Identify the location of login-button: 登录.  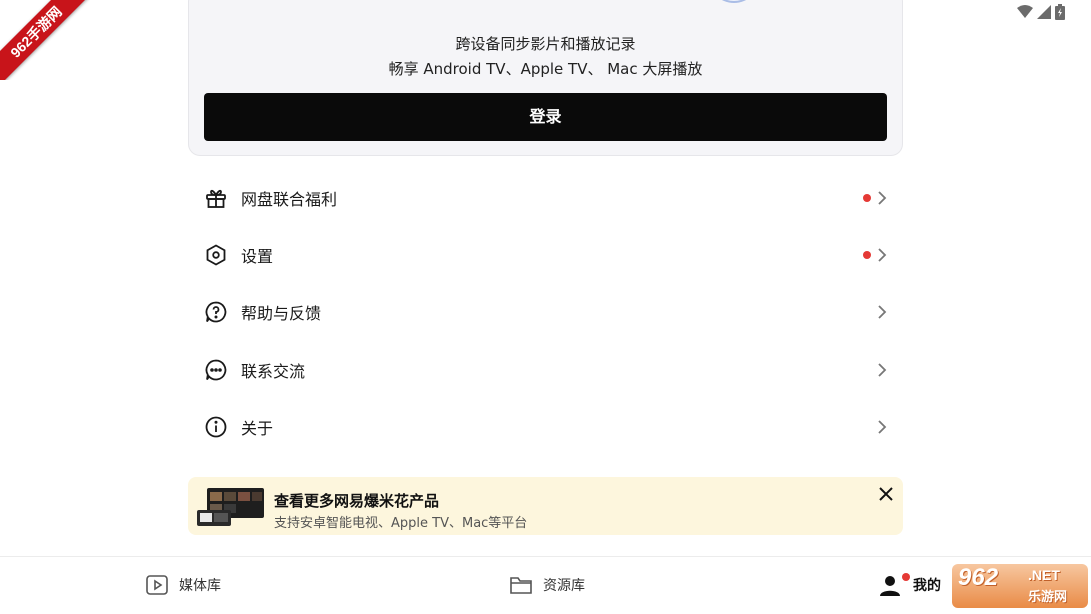
(545, 117).